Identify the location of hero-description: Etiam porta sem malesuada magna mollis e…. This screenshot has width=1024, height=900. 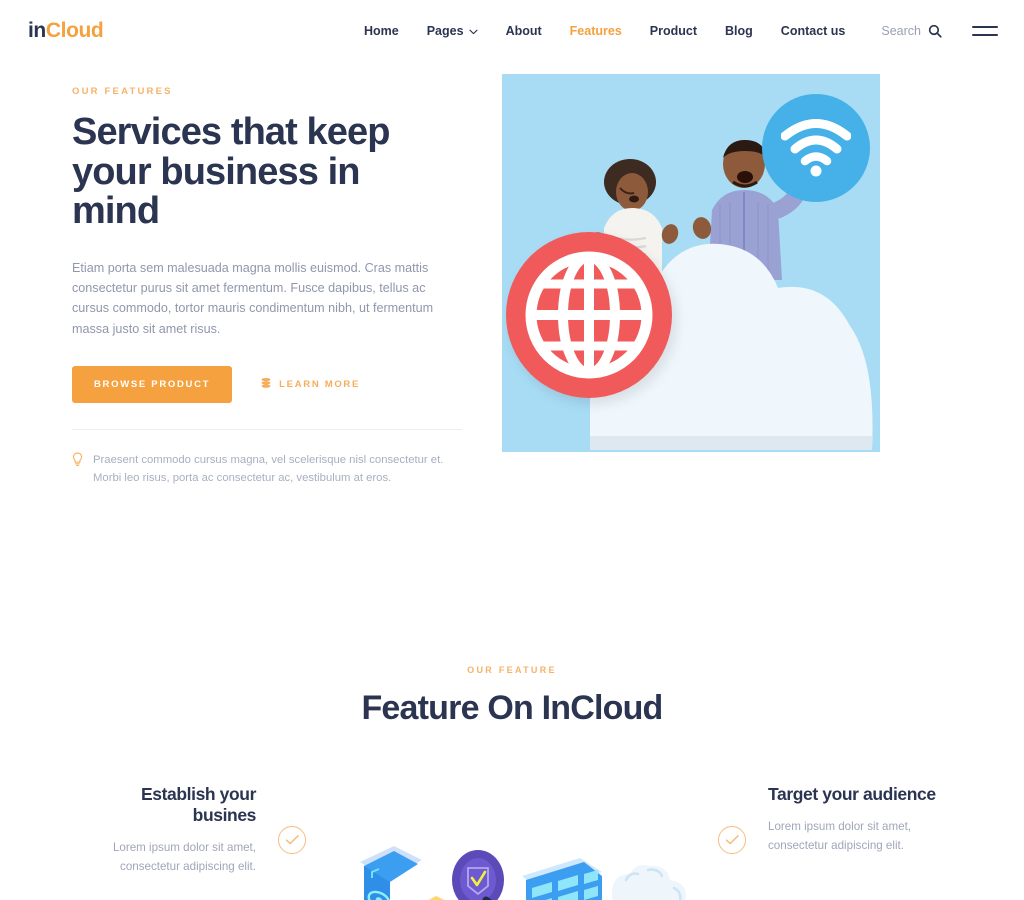
(253, 298).